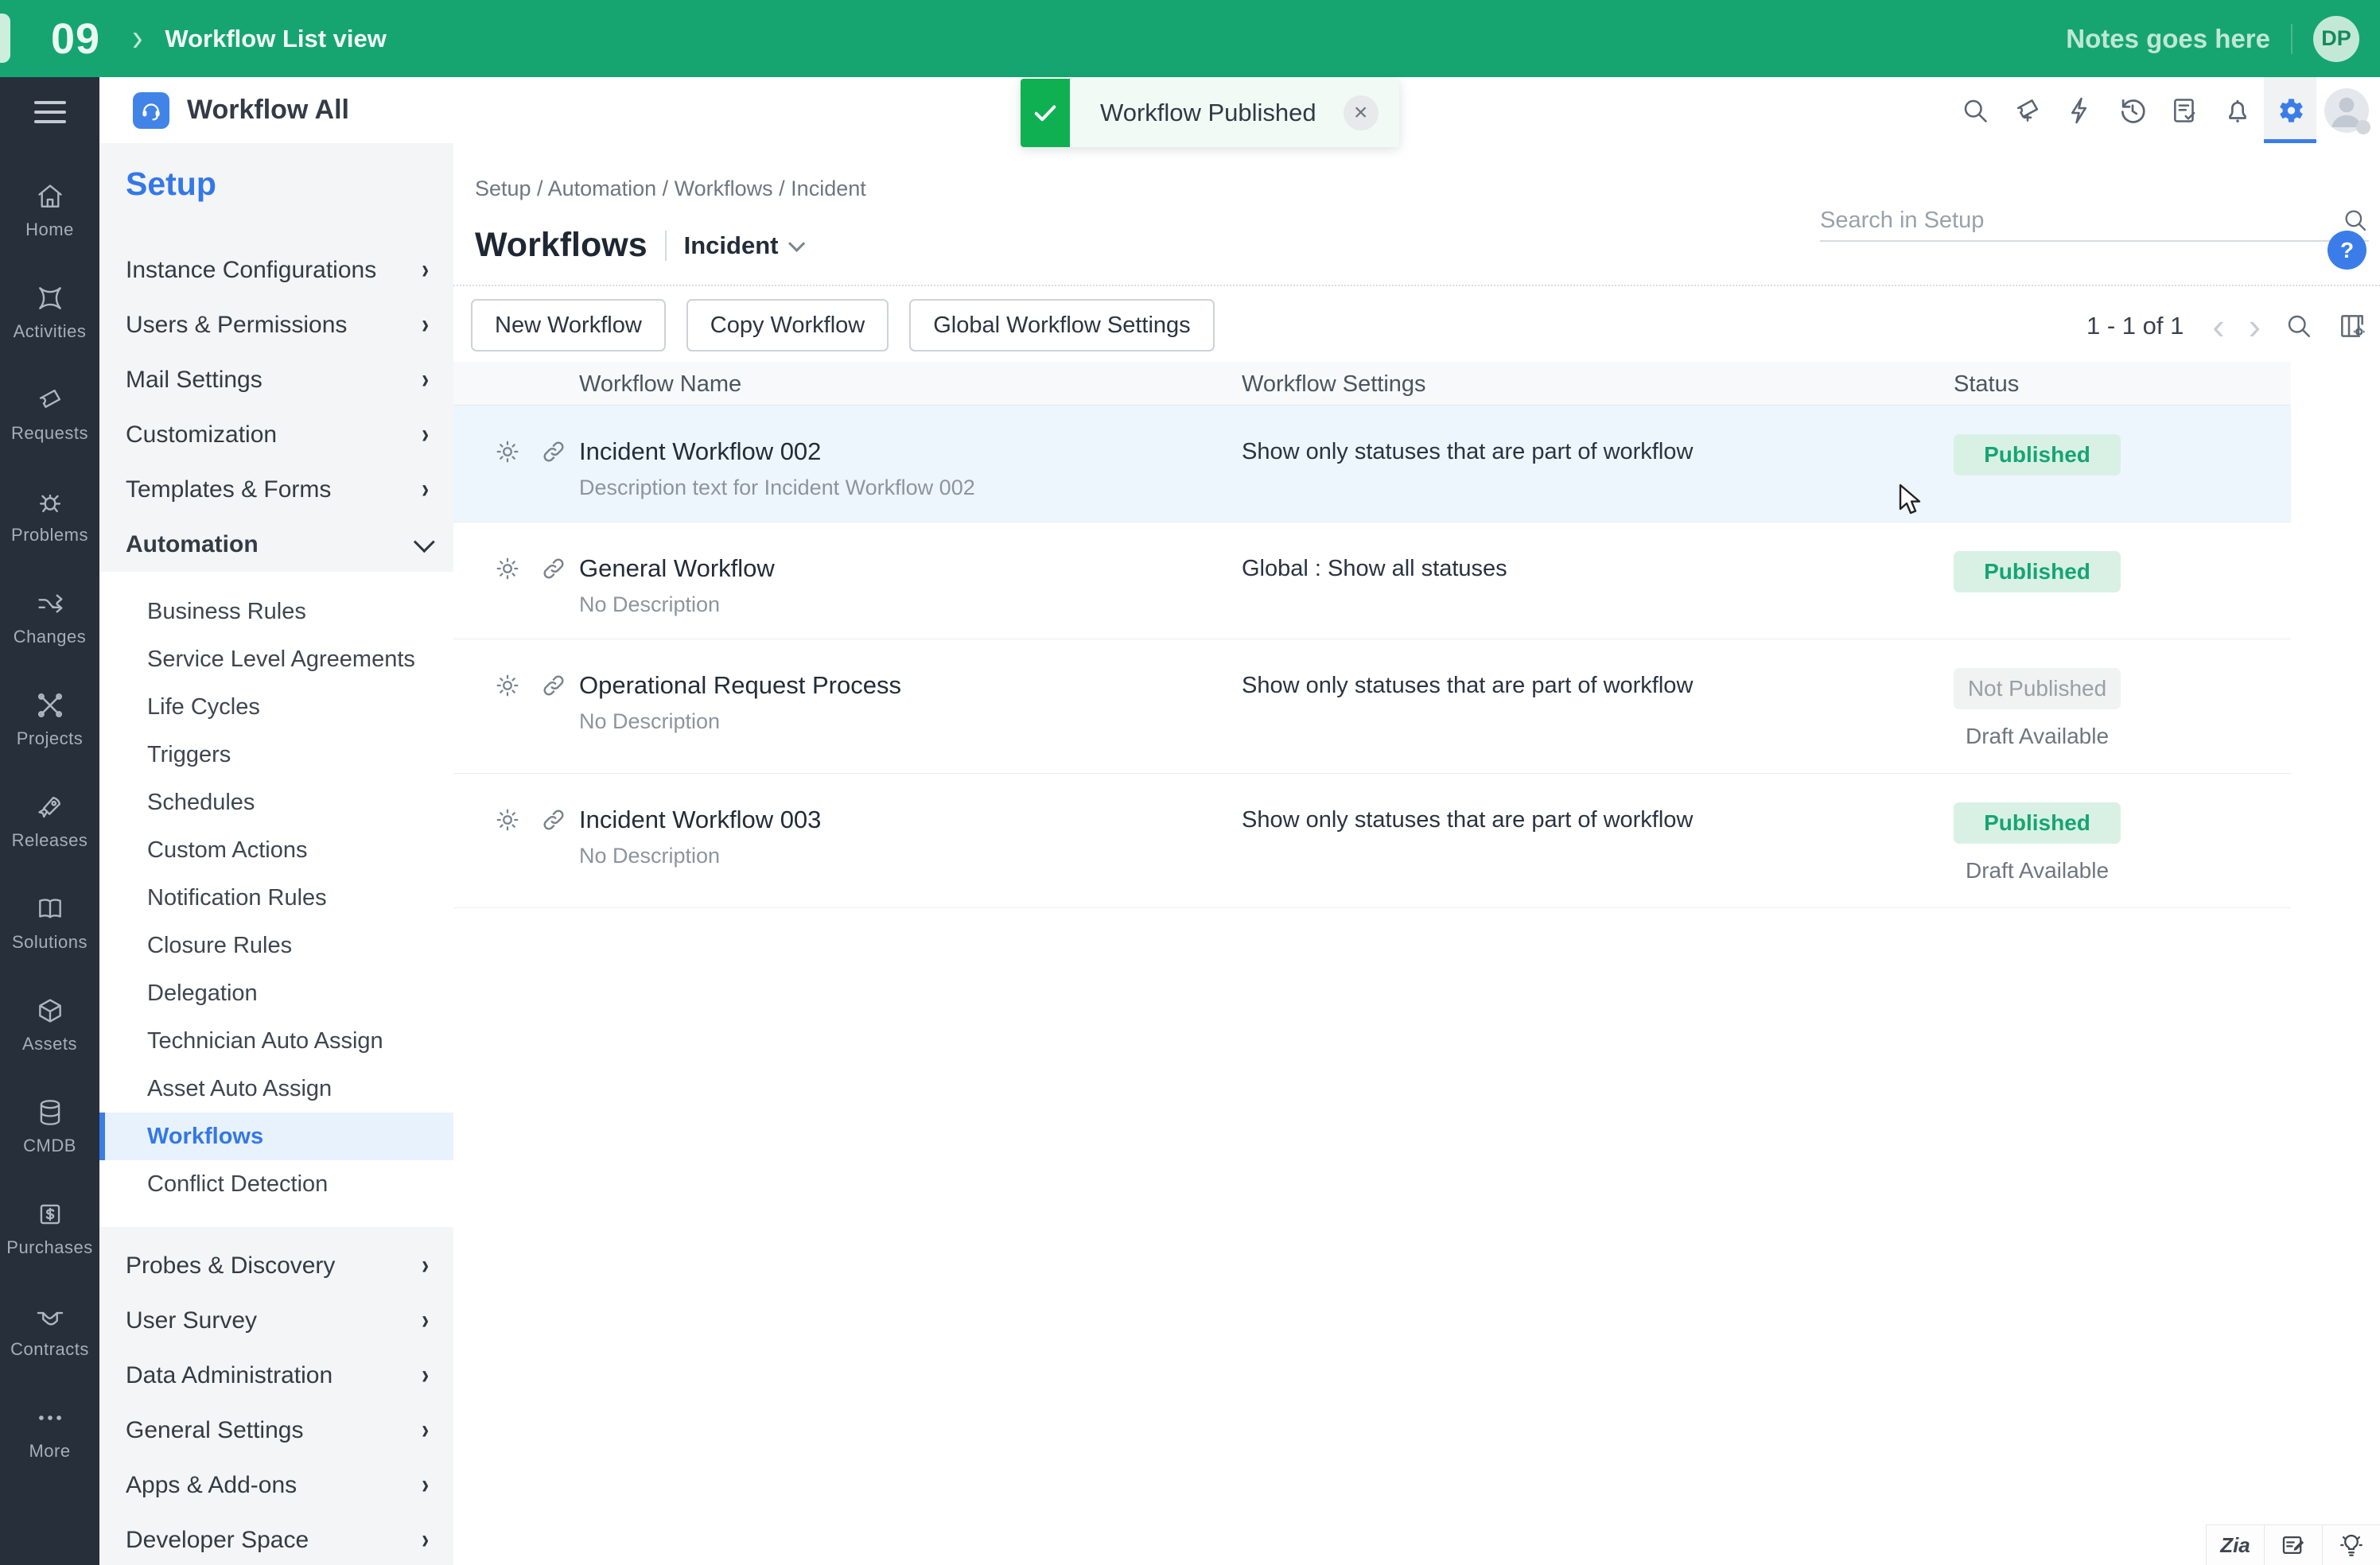  What do you see at coordinates (1208, 112) in the screenshot?
I see `toast-message: Workflow Published` at bounding box center [1208, 112].